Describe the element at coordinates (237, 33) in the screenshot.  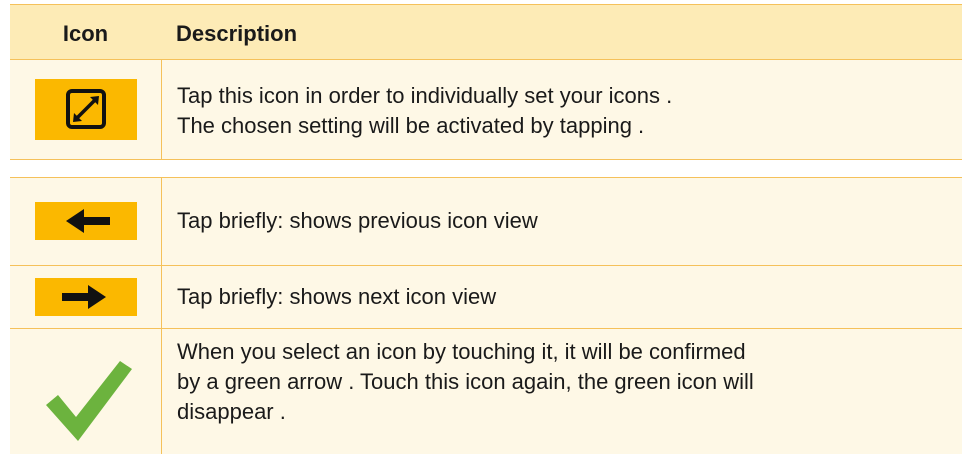
I see `description-column-header: Description` at that location.